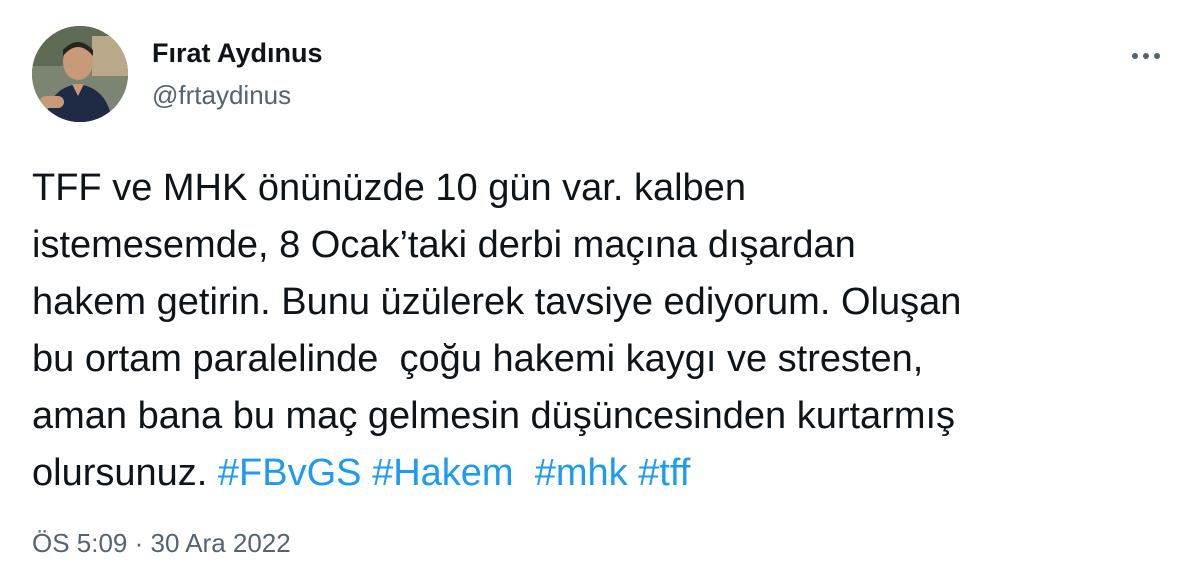 This screenshot has width=1200, height=588. Describe the element at coordinates (161, 543) in the screenshot. I see `tweet-timestamp: ÖS 5:09 · 30 Ara 2022` at that location.